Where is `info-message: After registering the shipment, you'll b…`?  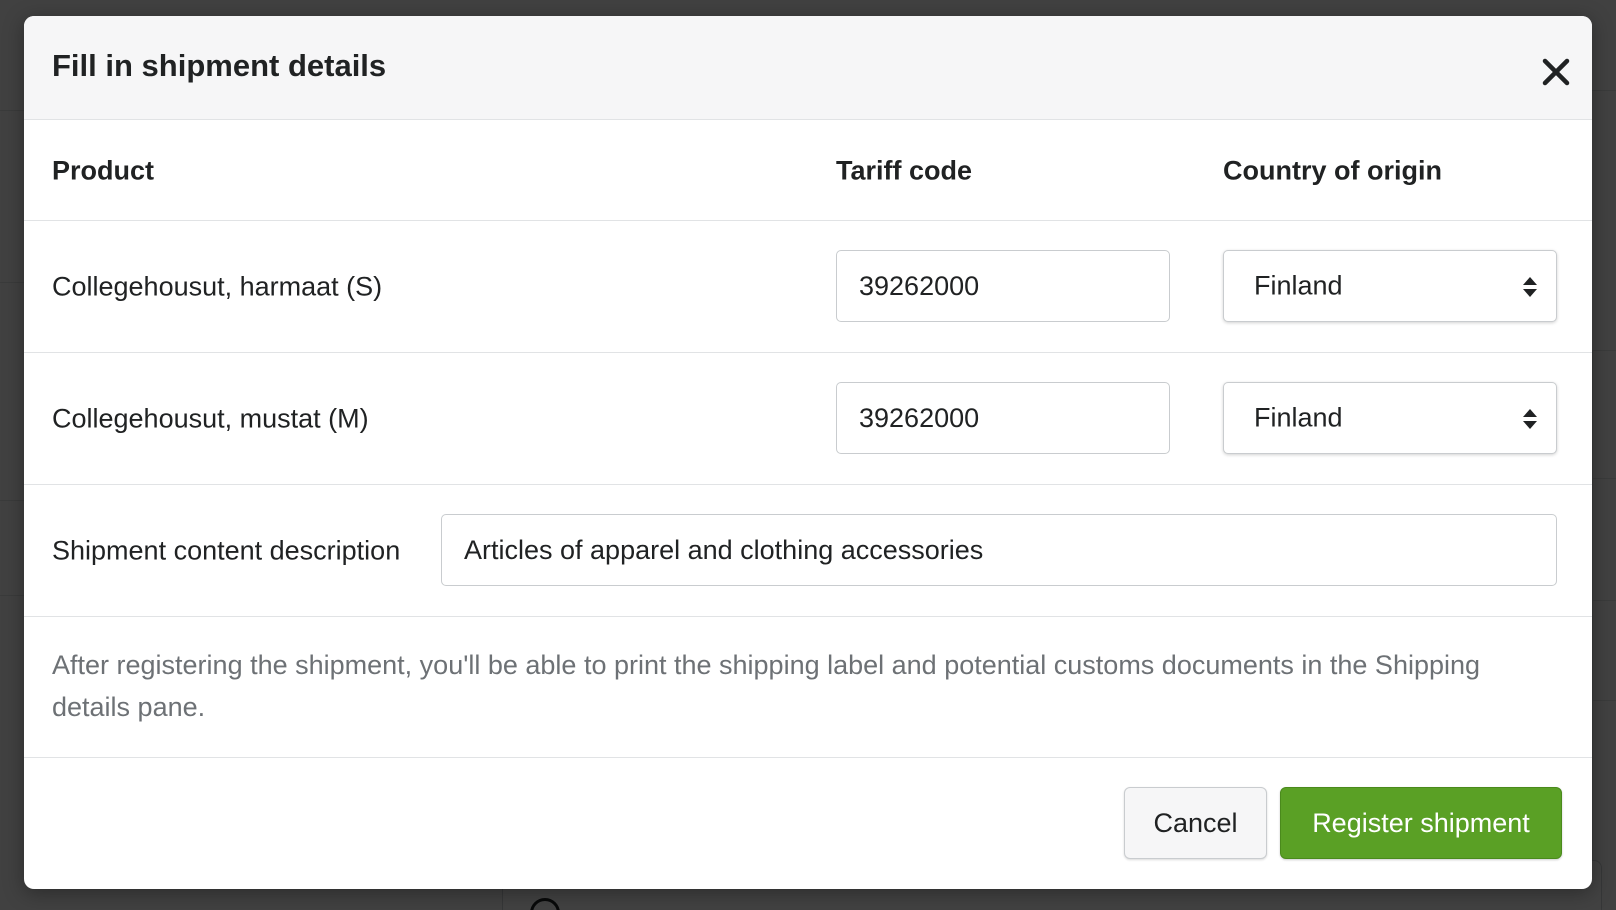
info-message: After registering the shipment, you'll b… is located at coordinates (766, 686).